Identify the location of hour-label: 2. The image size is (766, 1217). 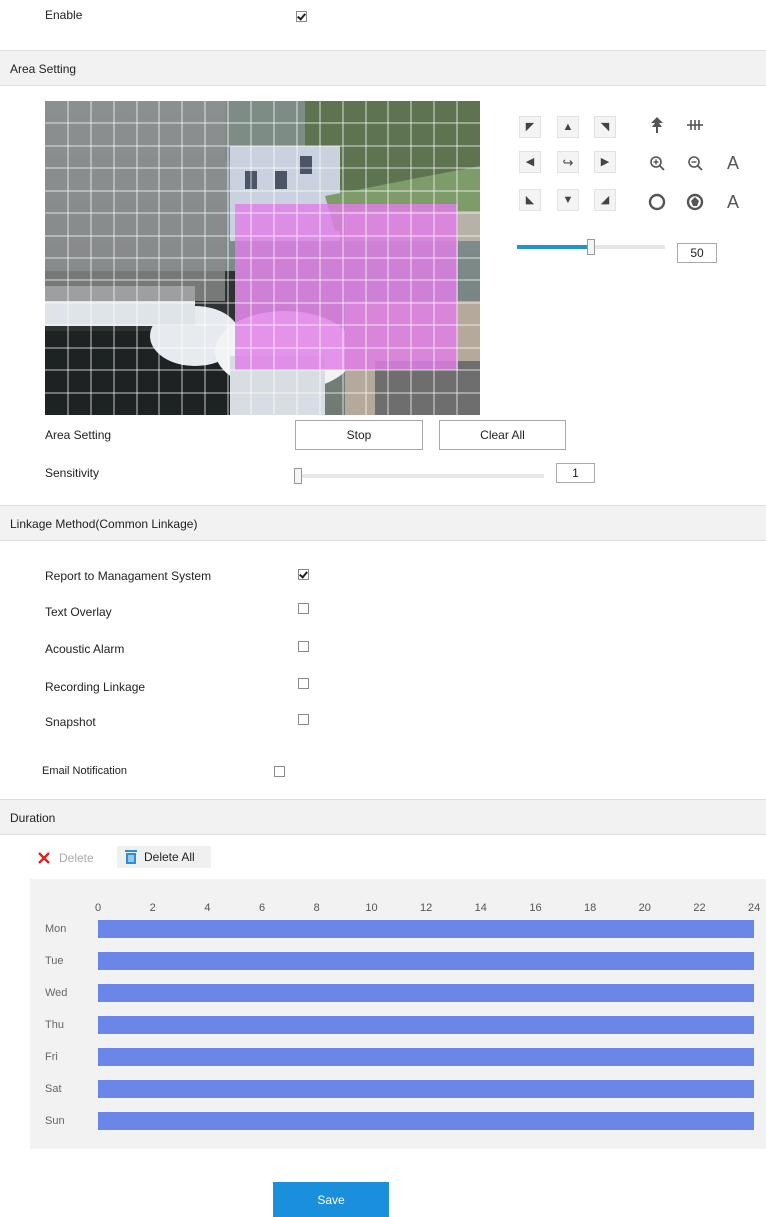
(152, 908).